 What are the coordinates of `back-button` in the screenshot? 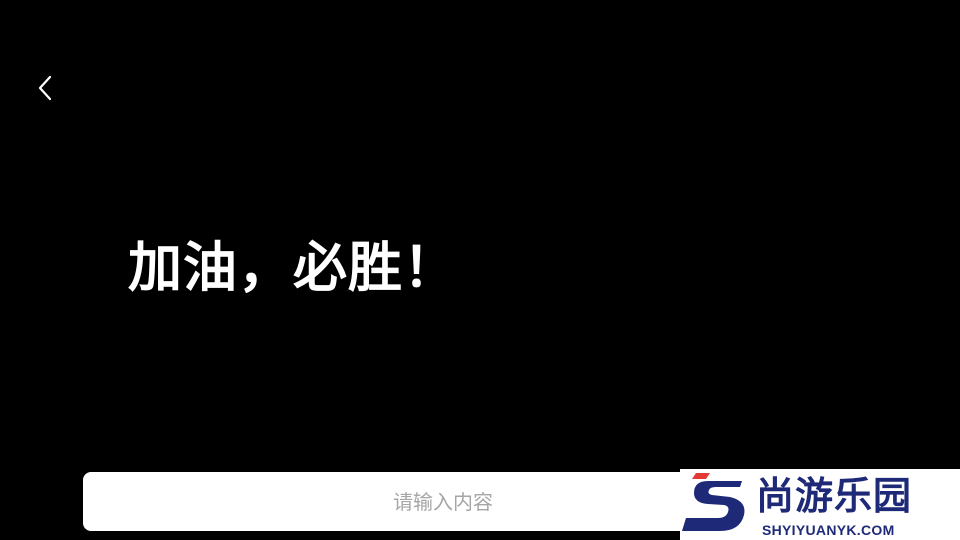 It's located at (45, 88).